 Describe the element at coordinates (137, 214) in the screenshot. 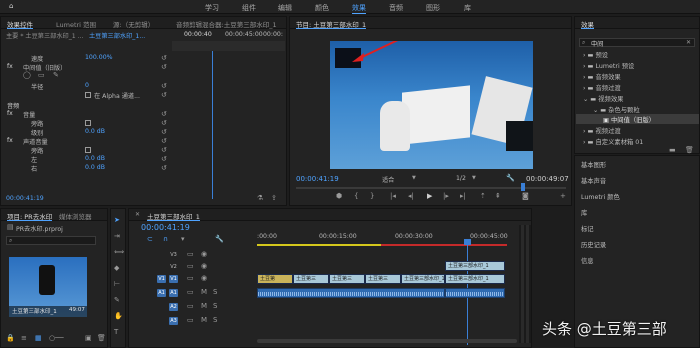

I see `close-icon: ✕` at that location.